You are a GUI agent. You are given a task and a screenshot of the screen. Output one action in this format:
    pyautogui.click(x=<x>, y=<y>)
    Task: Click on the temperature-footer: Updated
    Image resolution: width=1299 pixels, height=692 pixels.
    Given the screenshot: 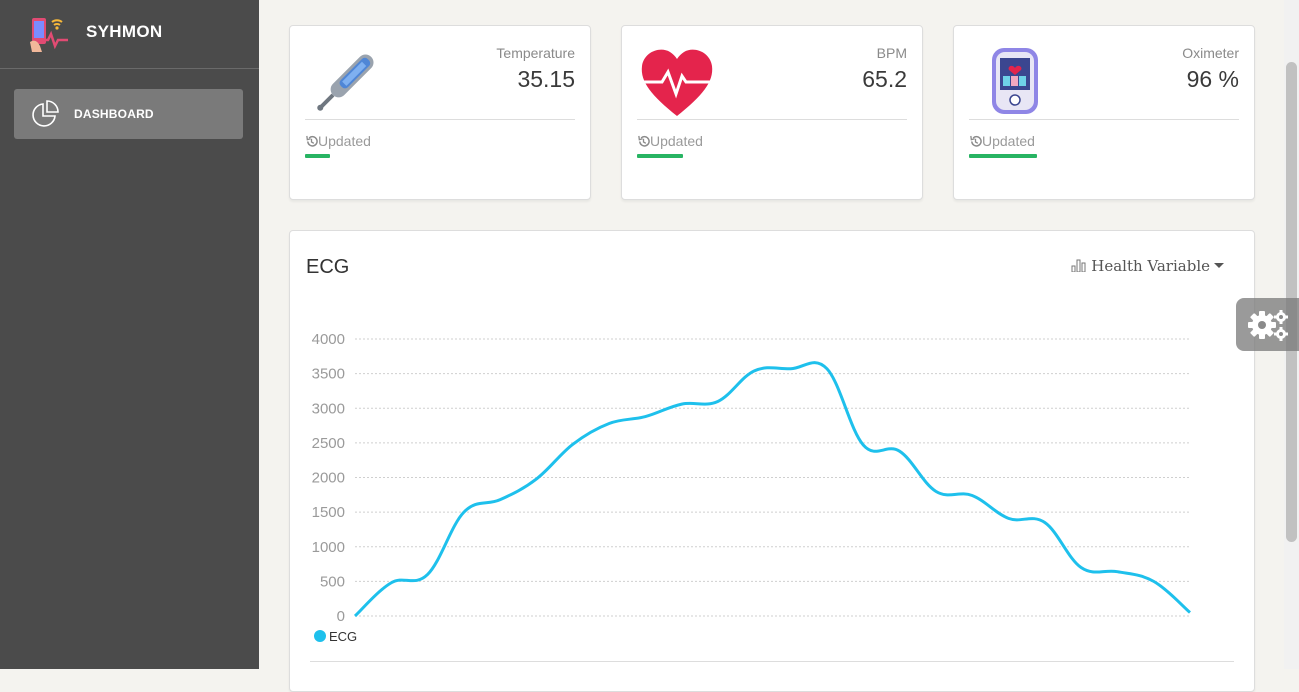 What is the action you would take?
    pyautogui.click(x=338, y=141)
    